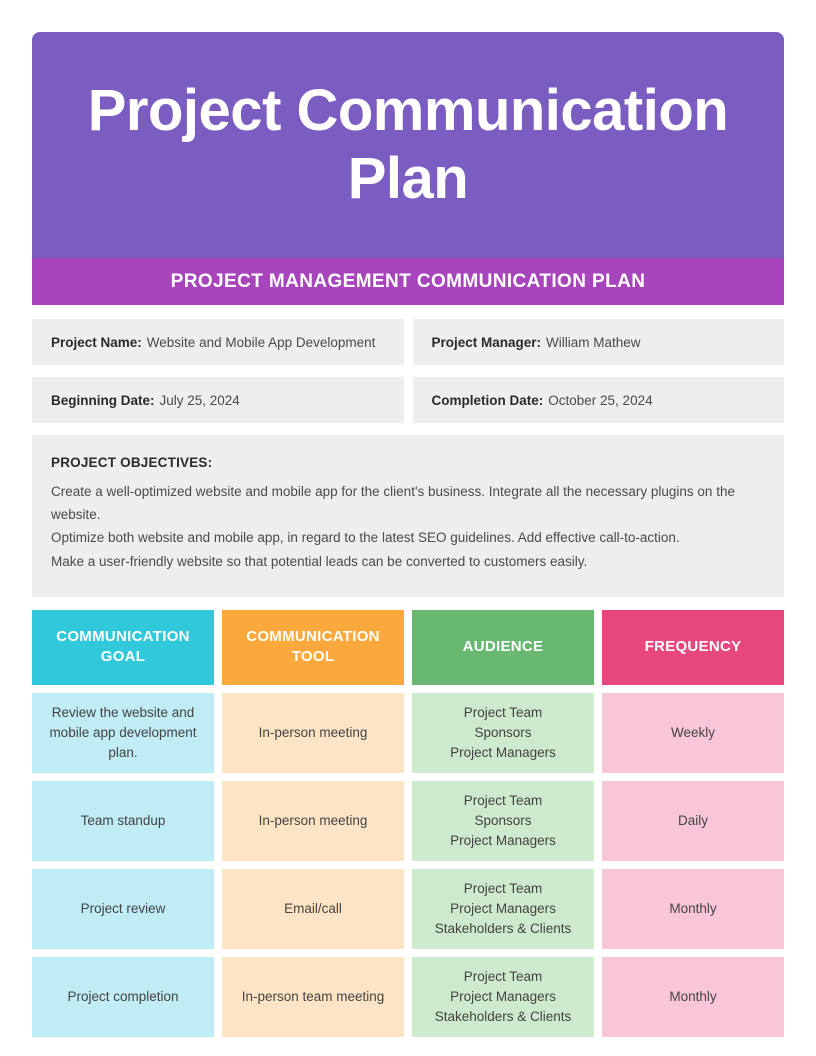 The image size is (816, 1056). I want to click on column-header-communication-goal: COMMUNICATION GOAL, so click(123, 647).